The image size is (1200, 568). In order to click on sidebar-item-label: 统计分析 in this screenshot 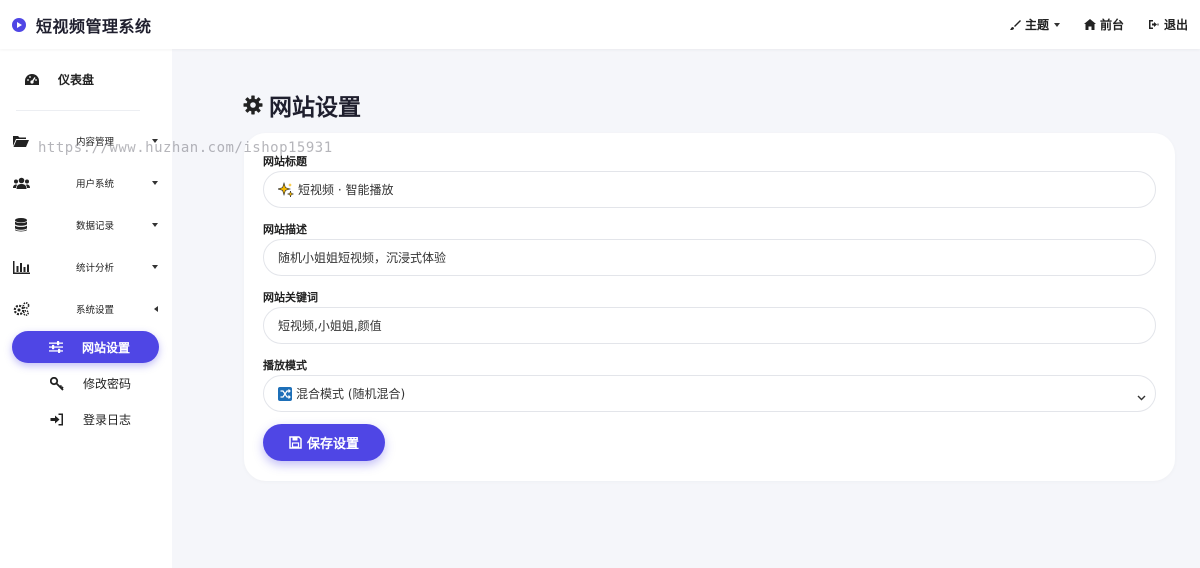, I will do `click(95, 268)`.